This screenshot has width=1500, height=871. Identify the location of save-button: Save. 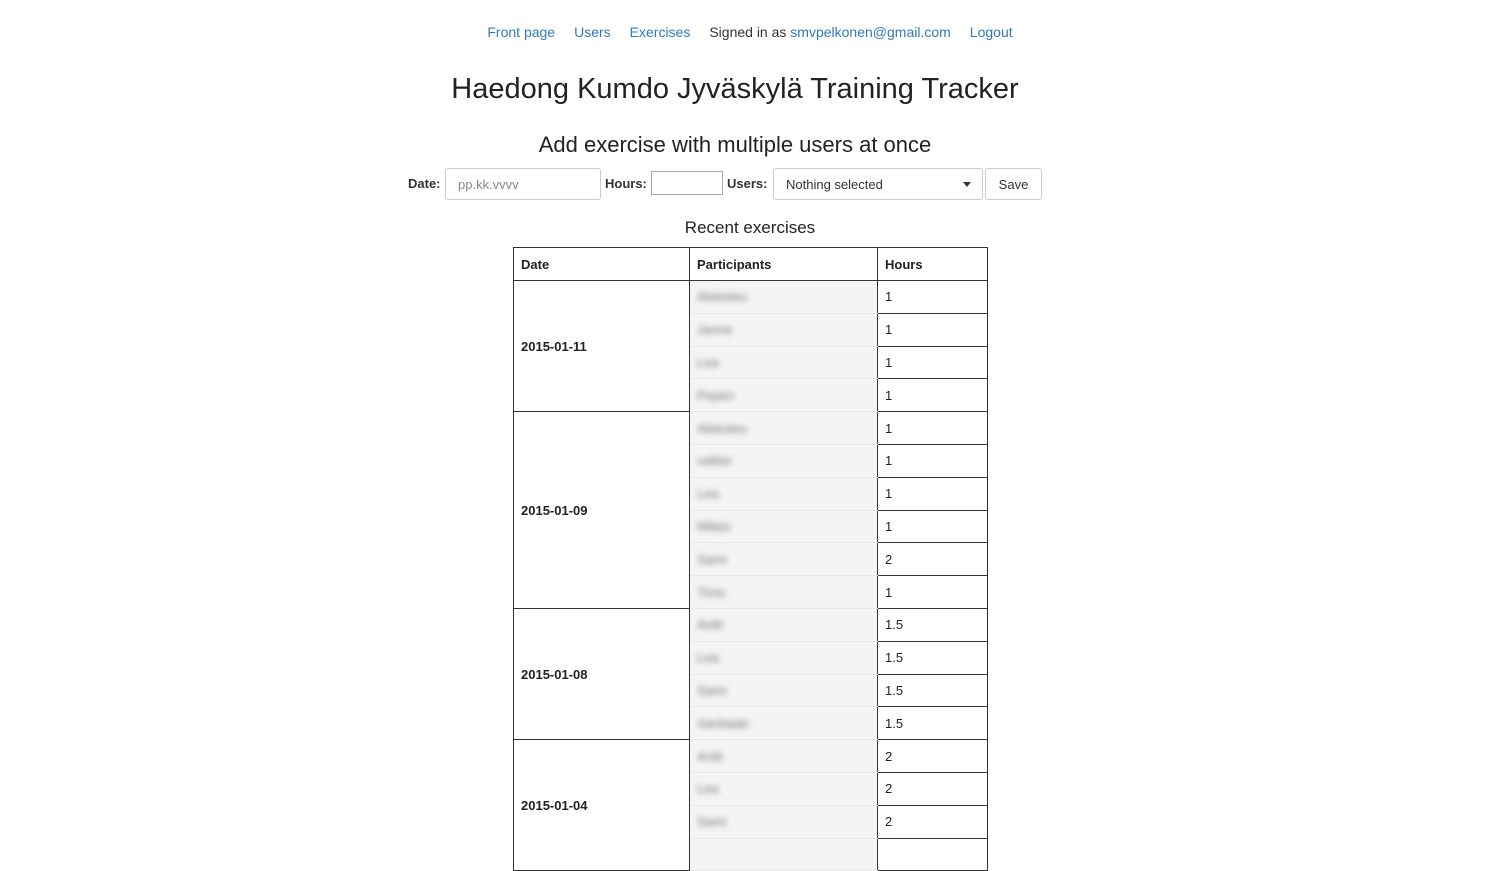
(1013, 184).